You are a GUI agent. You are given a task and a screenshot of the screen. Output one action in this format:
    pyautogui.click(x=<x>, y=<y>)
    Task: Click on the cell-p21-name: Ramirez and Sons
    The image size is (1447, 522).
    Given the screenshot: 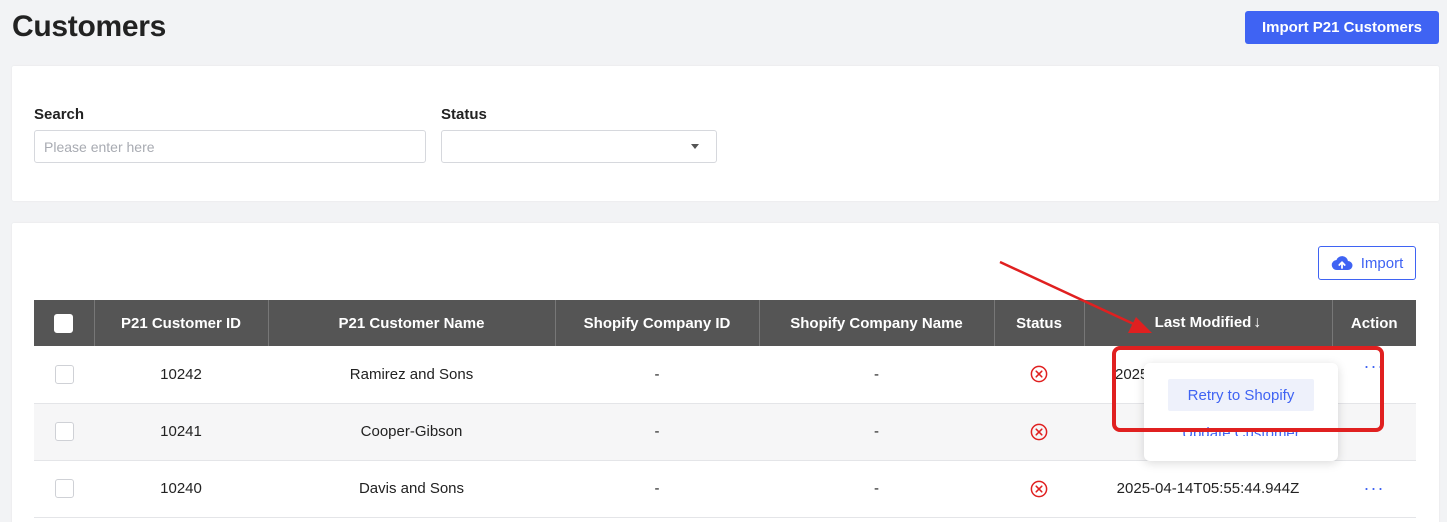 What is the action you would take?
    pyautogui.click(x=411, y=375)
    